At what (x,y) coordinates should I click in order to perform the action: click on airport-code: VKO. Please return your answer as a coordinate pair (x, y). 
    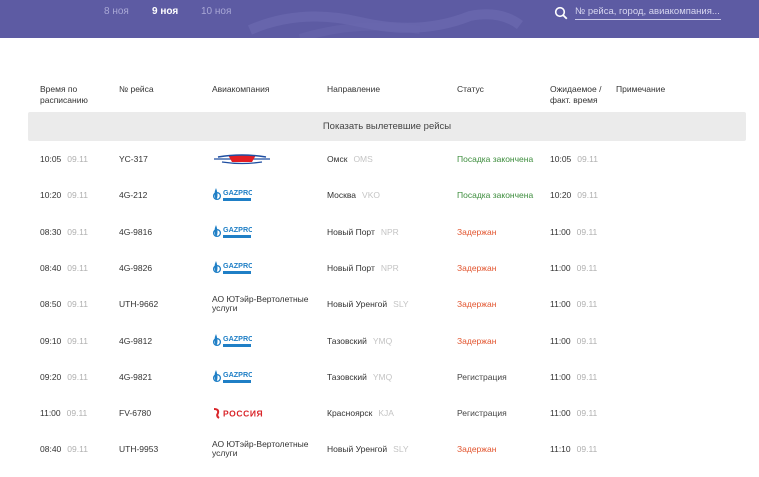
    Looking at the image, I should click on (371, 195).